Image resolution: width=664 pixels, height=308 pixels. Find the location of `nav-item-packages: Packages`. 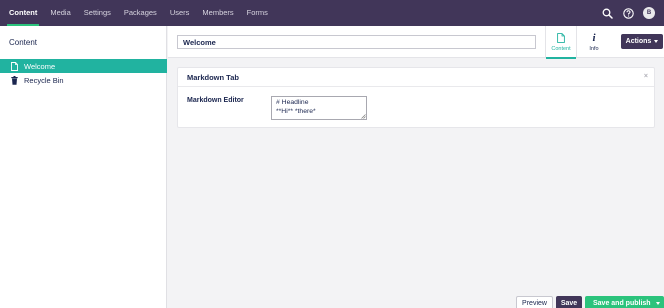

nav-item-packages: Packages is located at coordinates (140, 13).